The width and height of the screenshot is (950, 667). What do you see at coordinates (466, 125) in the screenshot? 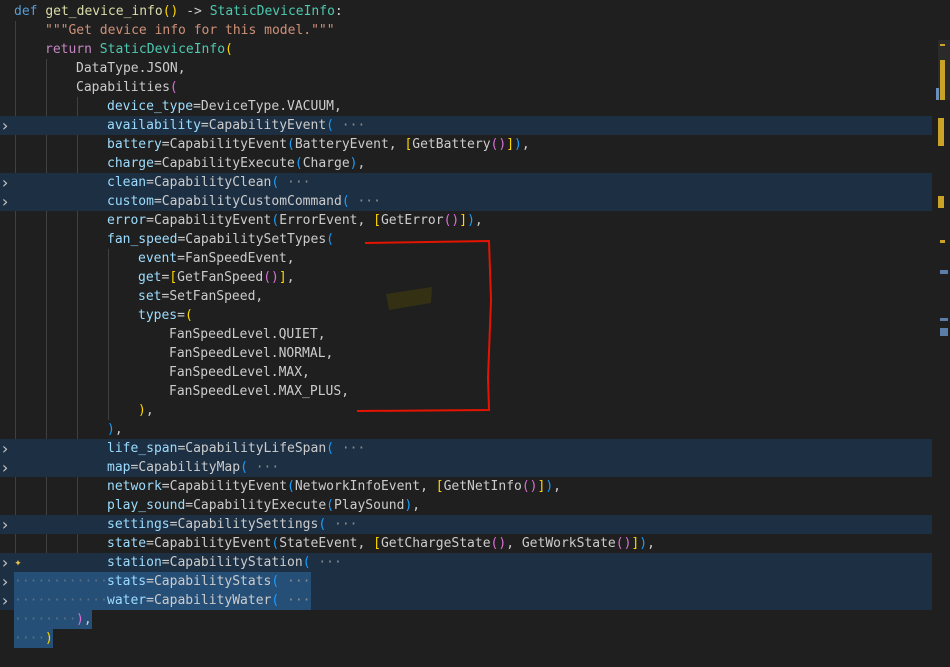
I see `code-line: › availability=CapabilityEvent( ···` at bounding box center [466, 125].